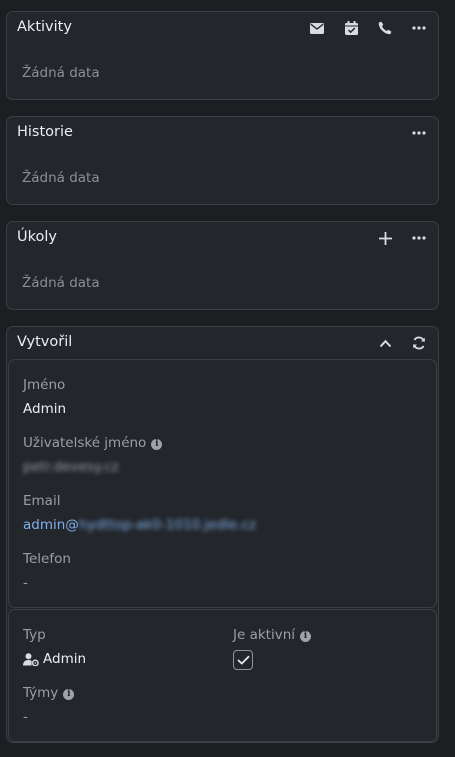  What do you see at coordinates (317, 28) in the screenshot?
I see `envelope-icon` at bounding box center [317, 28].